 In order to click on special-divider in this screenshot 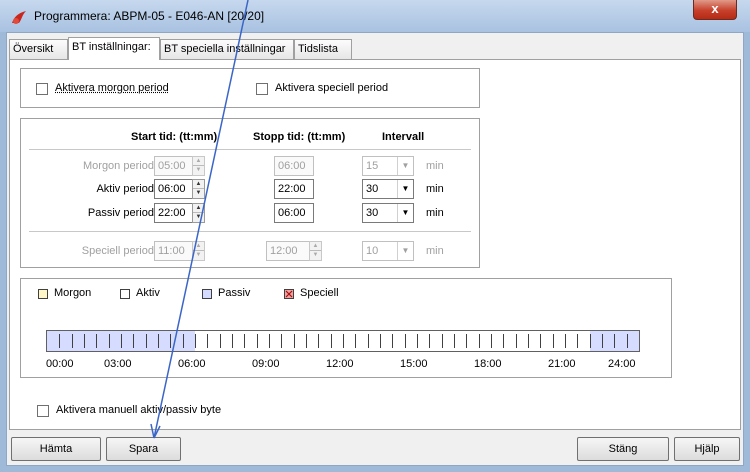, I will do `click(250, 231)`.